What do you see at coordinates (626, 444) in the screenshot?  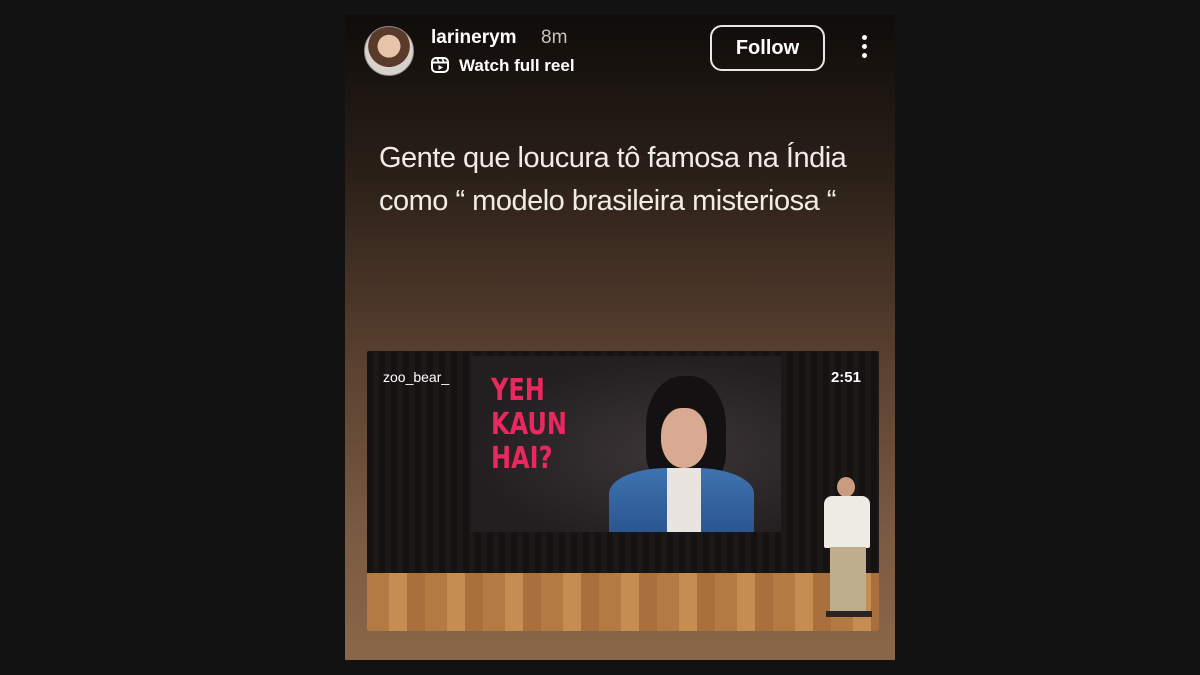 I see `projection-screen: YEH KAUN HAI?` at bounding box center [626, 444].